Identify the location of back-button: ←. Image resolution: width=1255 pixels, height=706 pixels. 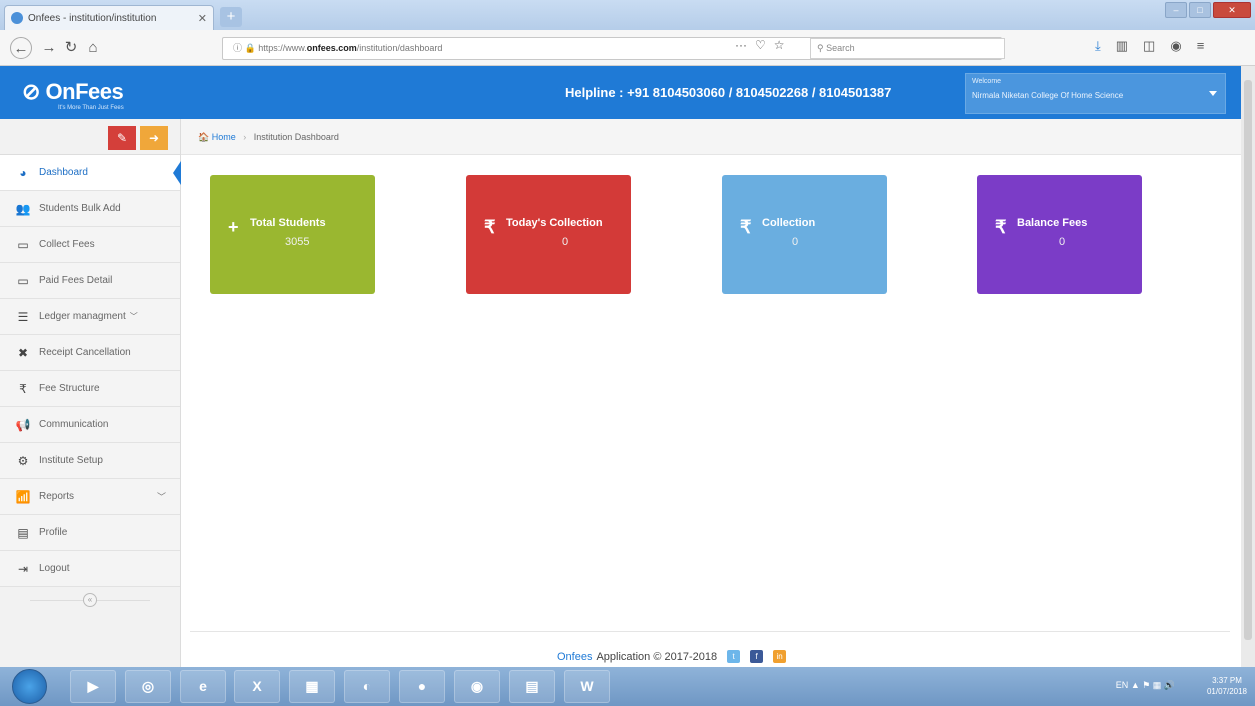
(21, 48).